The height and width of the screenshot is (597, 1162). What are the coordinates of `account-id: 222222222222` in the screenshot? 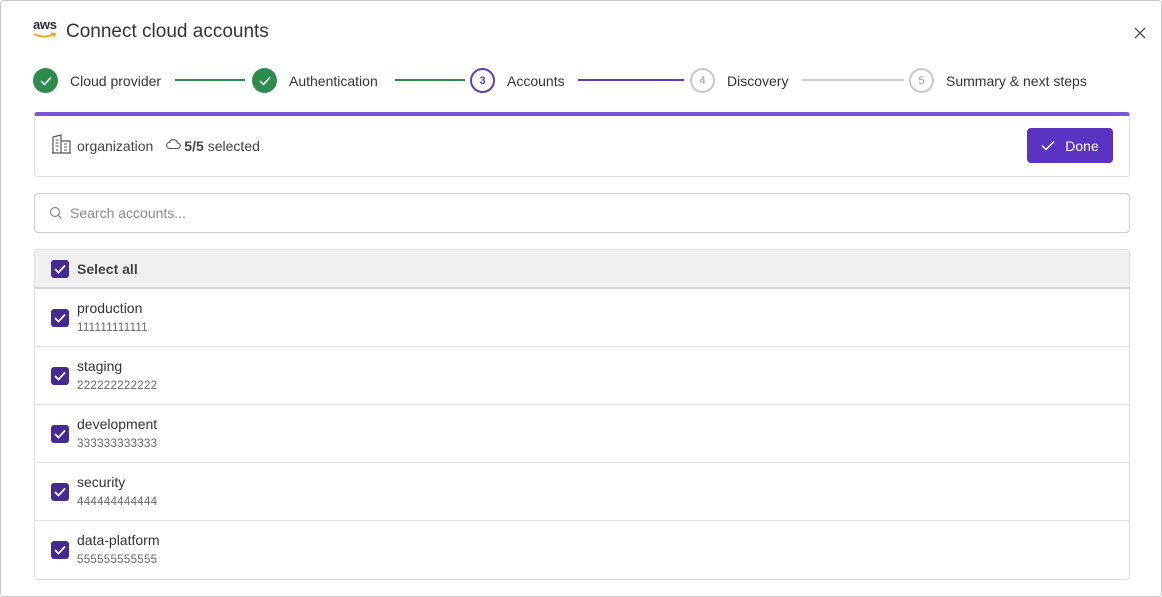 It's located at (117, 386).